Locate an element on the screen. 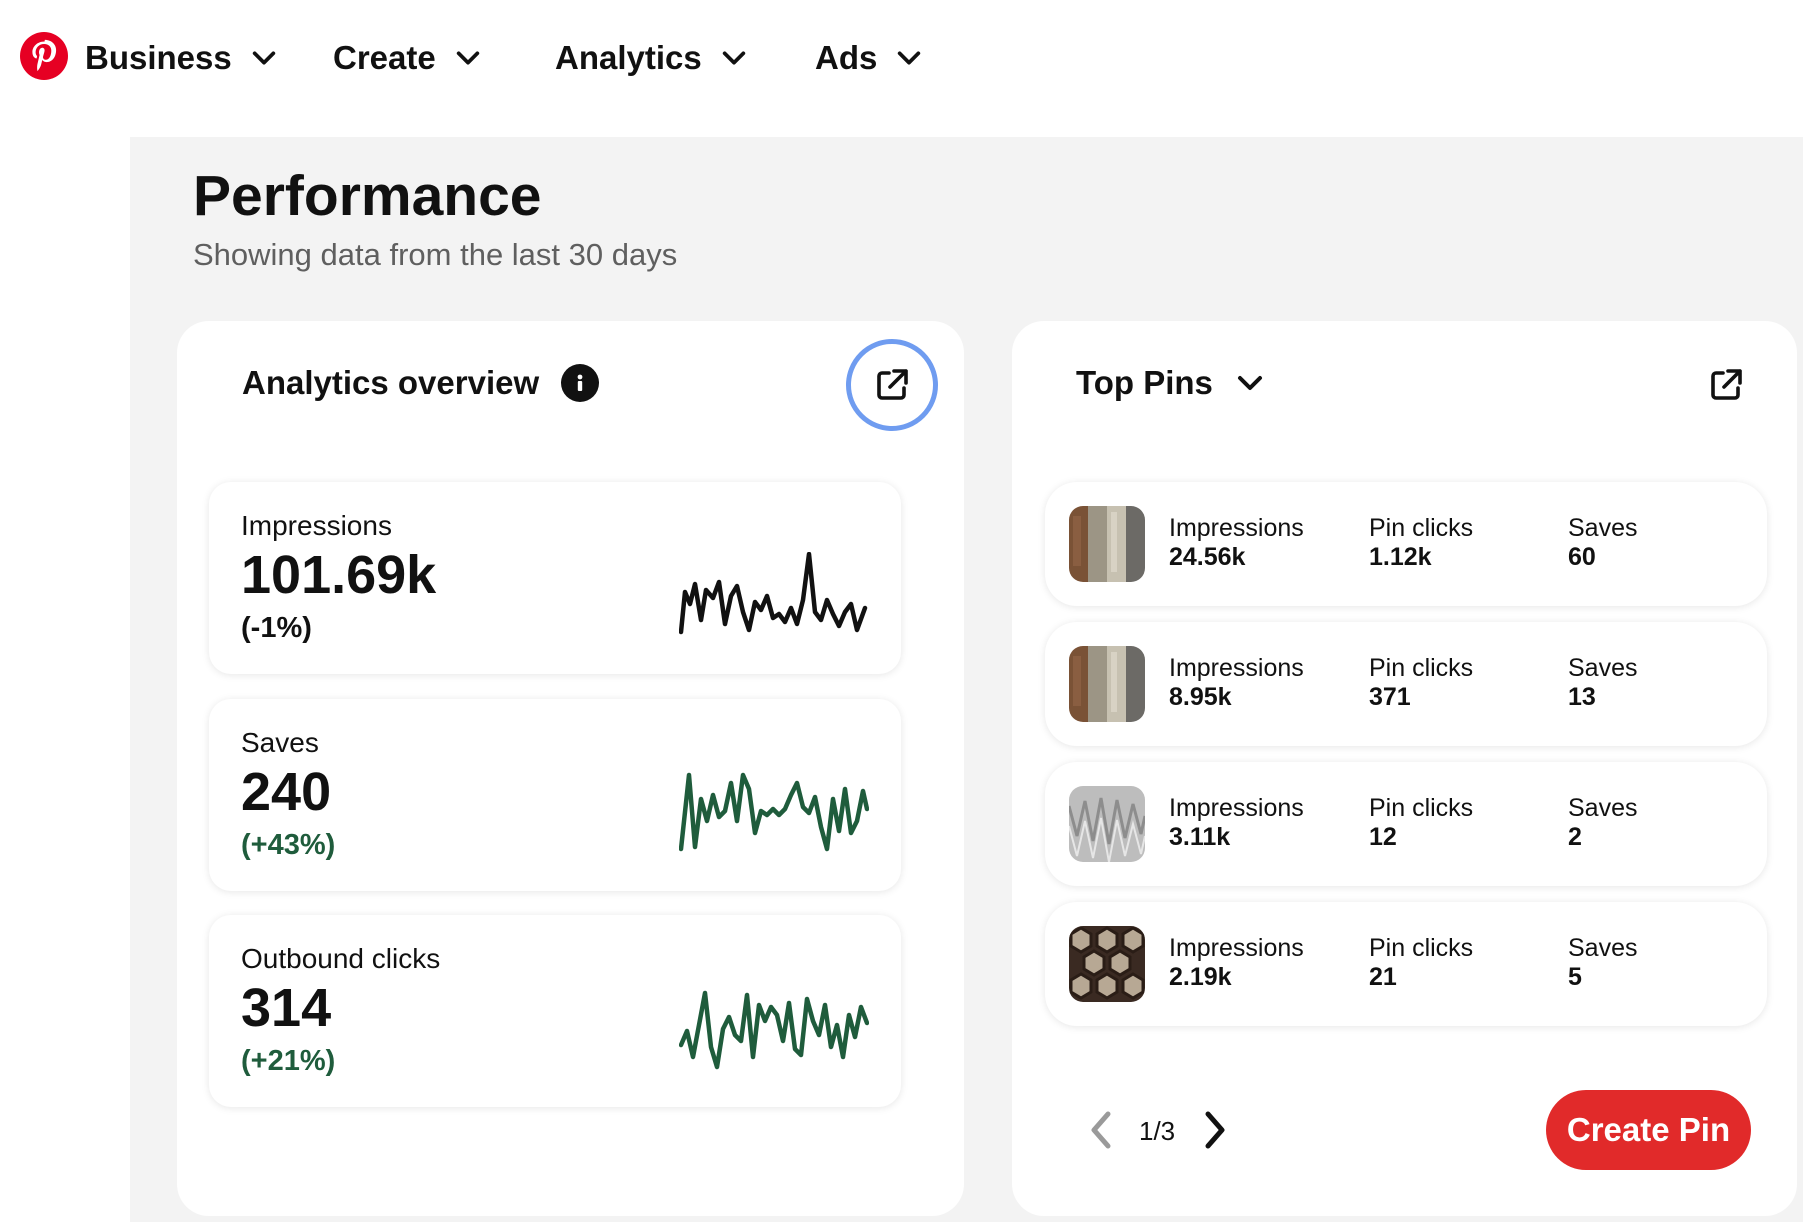  next-page-icon is located at coordinates (1214, 1130).